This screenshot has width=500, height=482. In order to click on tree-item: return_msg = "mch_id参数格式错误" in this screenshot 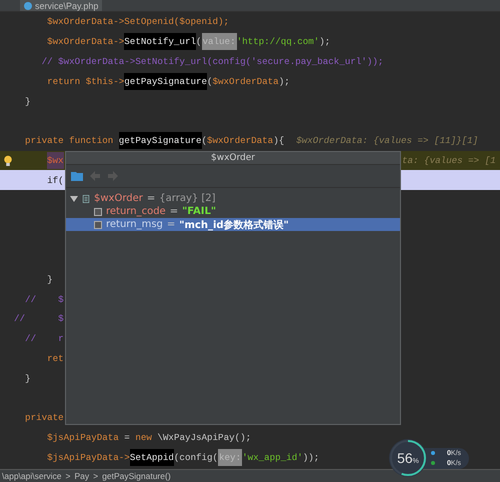, I will do `click(233, 224)`.